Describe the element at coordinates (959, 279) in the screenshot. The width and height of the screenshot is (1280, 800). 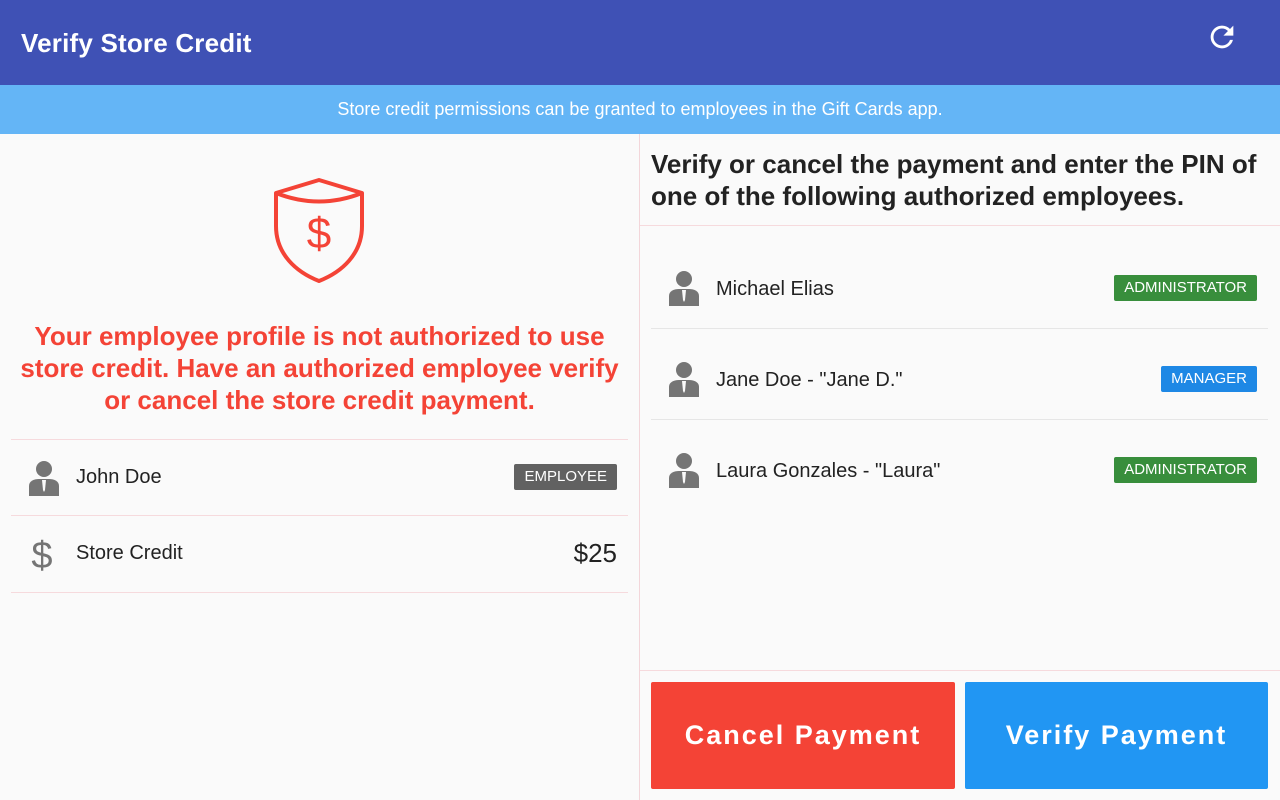
I see `authorized-employee-row: Michael Elias ADMINISTRATOR` at that location.